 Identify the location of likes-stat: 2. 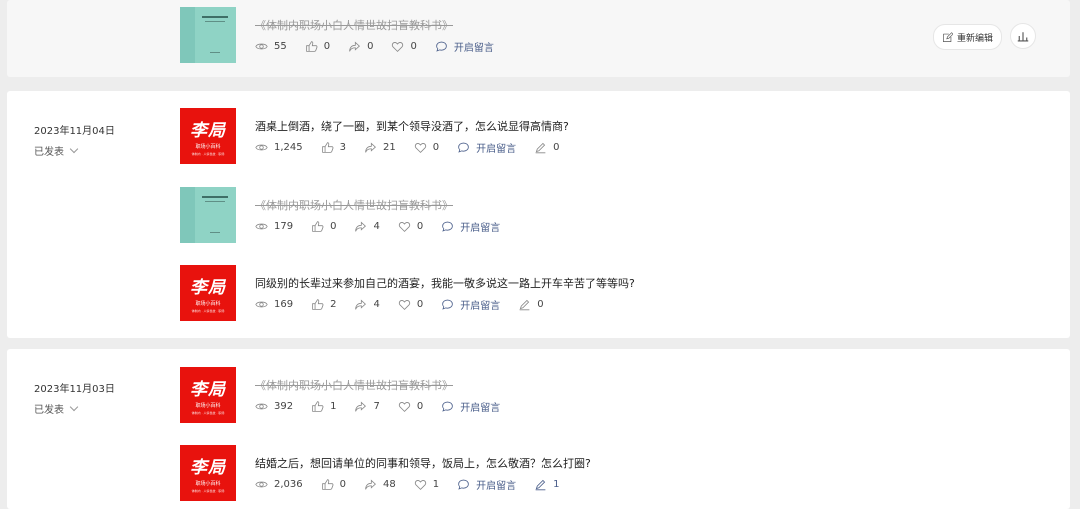
(323, 304).